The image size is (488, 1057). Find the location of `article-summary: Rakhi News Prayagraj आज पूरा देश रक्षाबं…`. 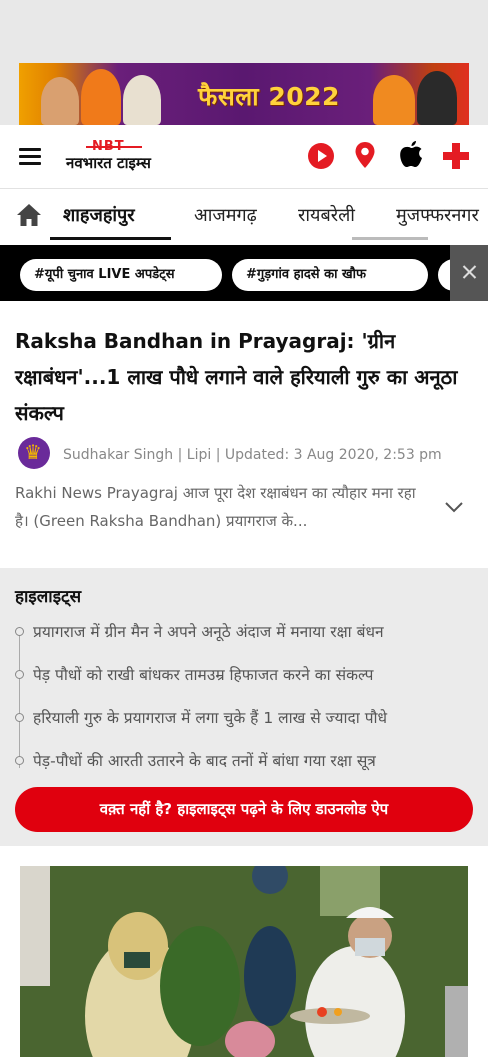

article-summary: Rakhi News Prayagraj आज पूरा देश रक्षाबं… is located at coordinates (215, 507).